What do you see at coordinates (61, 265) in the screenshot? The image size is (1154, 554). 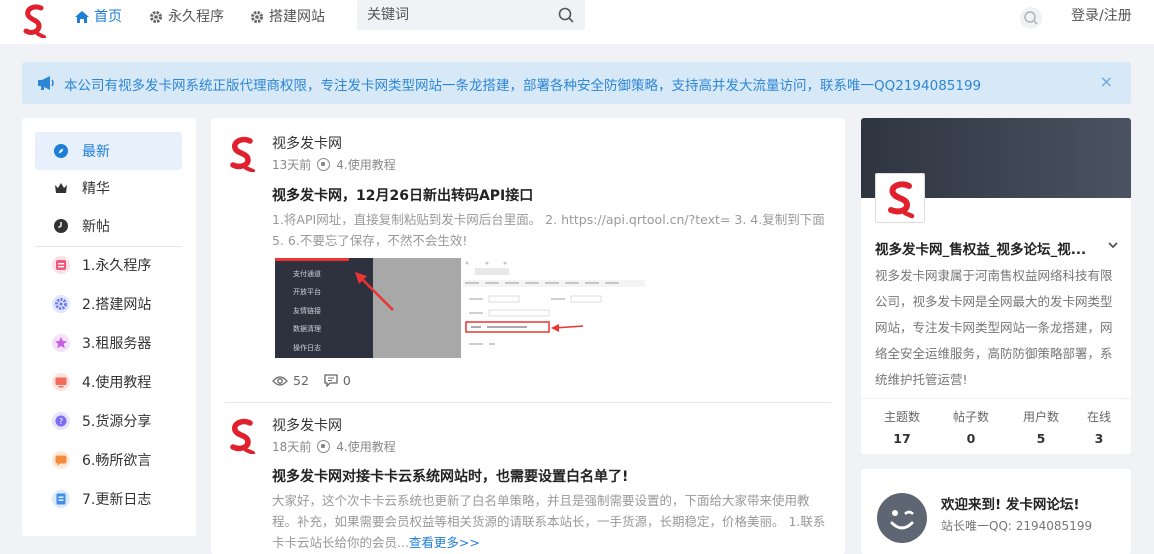 I see `calendar-icon` at bounding box center [61, 265].